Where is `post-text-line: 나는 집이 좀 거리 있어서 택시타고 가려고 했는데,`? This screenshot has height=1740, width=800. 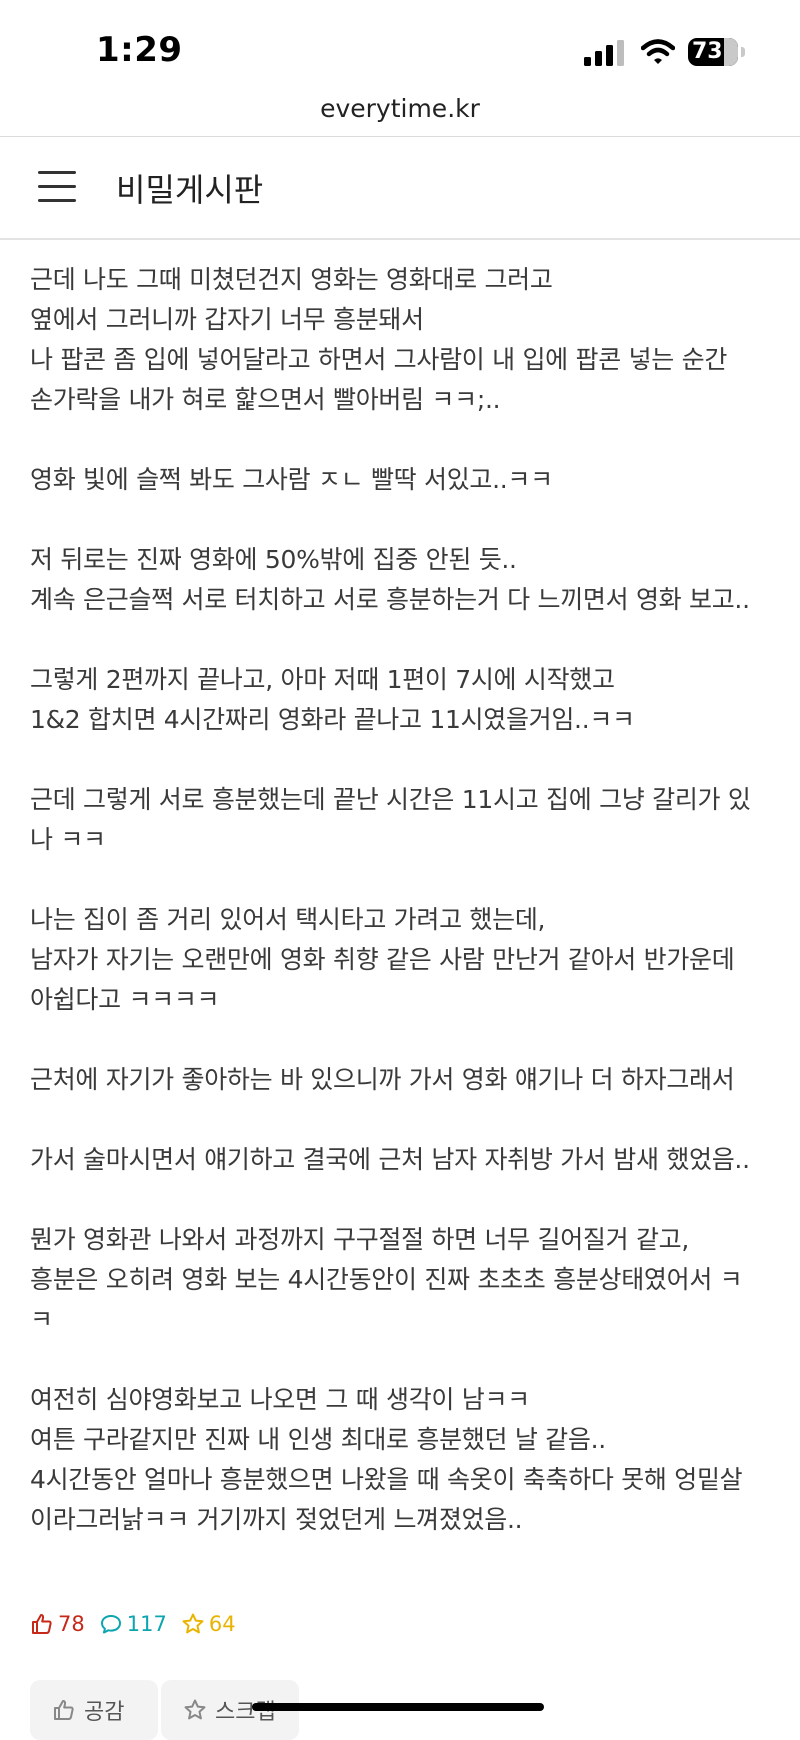 post-text-line: 나는 집이 좀 거리 있어서 택시타고 가려고 했는데, is located at coordinates (288, 919).